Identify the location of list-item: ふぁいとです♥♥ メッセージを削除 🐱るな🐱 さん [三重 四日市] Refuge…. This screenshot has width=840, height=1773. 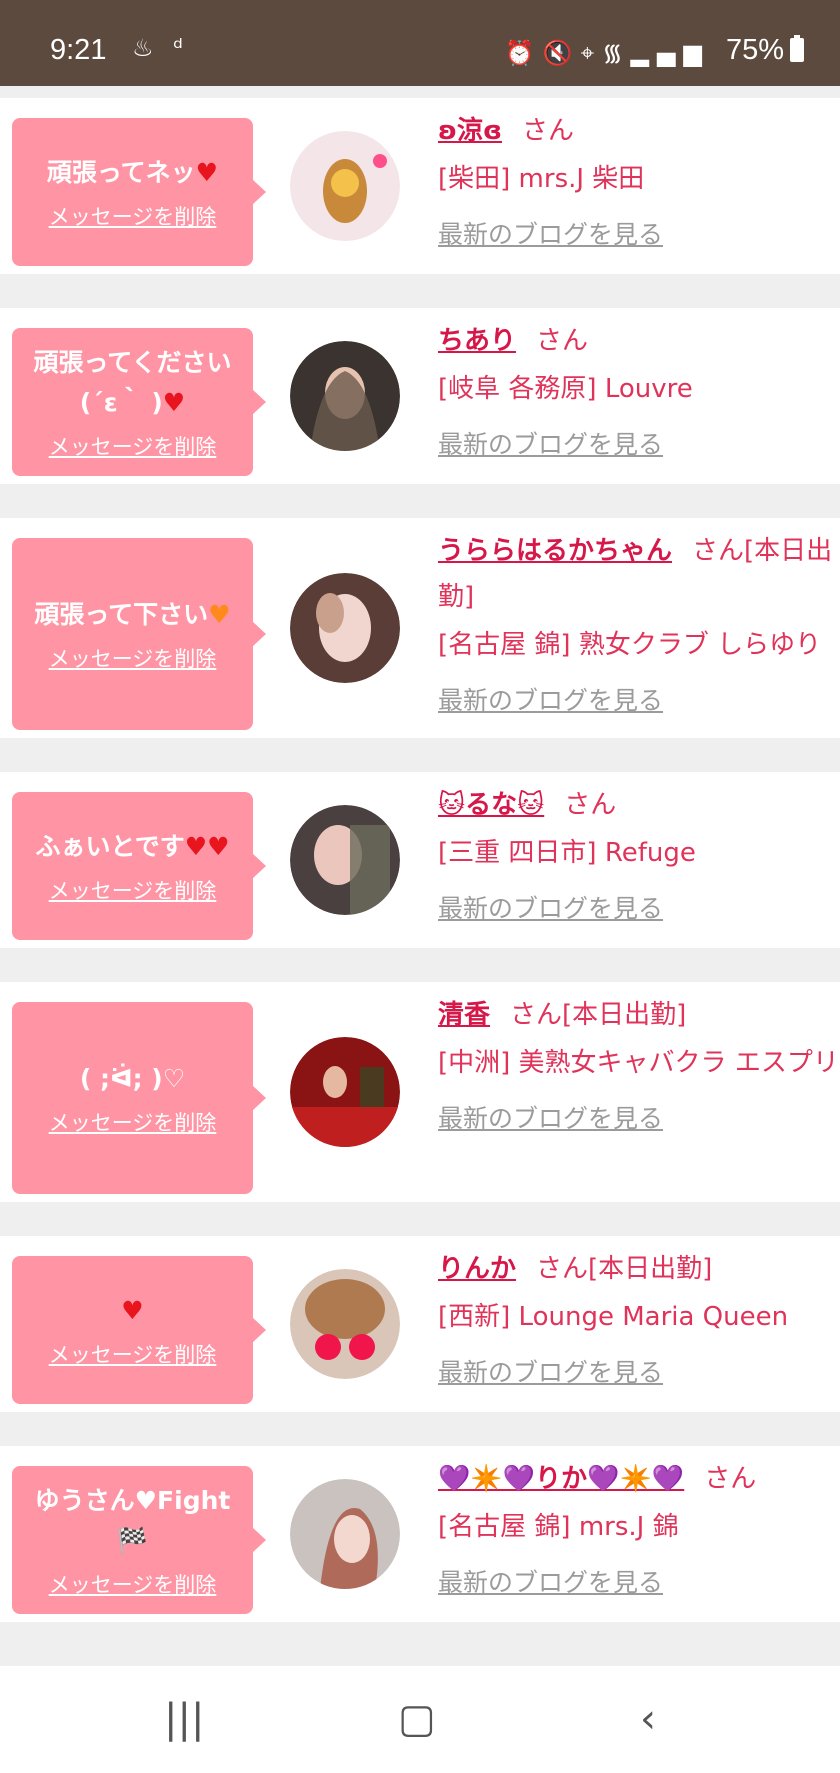
(420, 860).